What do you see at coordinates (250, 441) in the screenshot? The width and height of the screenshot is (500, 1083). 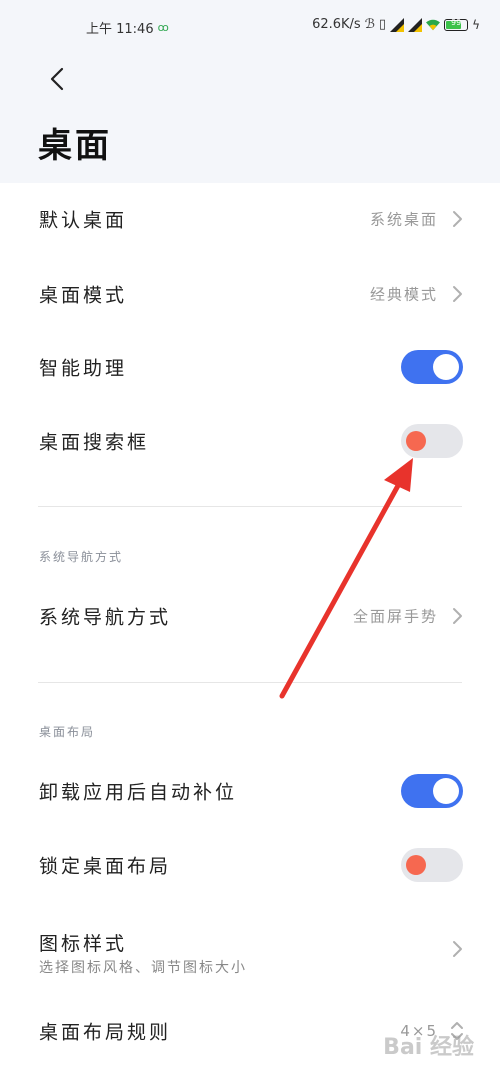 I see `desktop-search-row: 桌面搜索框` at bounding box center [250, 441].